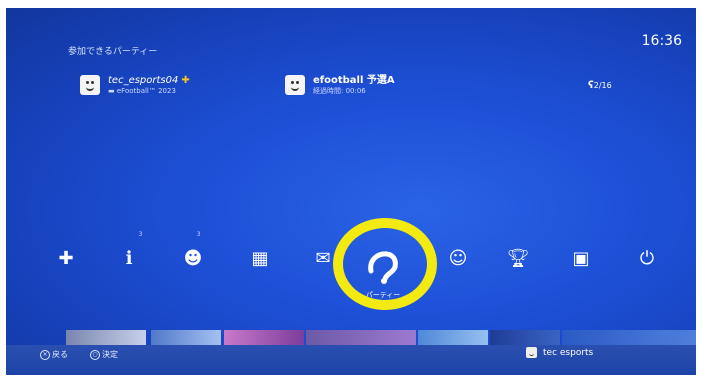 The image size is (703, 383). I want to click on events-icon: ▦, so click(260, 258).